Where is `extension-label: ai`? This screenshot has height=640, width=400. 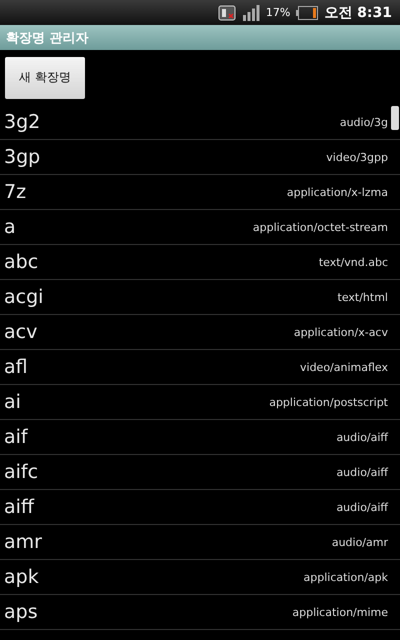 extension-label: ai is located at coordinates (12, 402).